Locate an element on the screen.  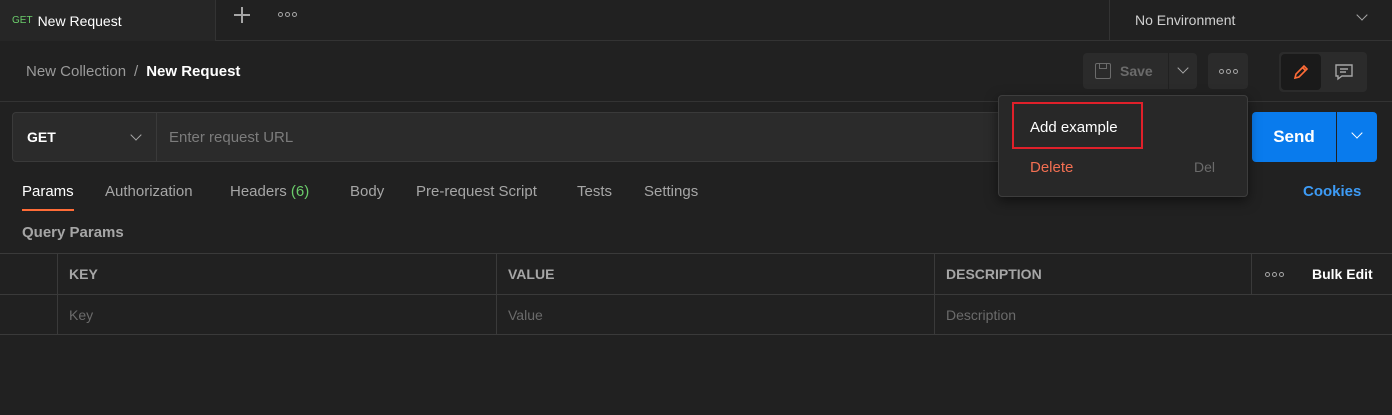
value-input: Value is located at coordinates (715, 315).